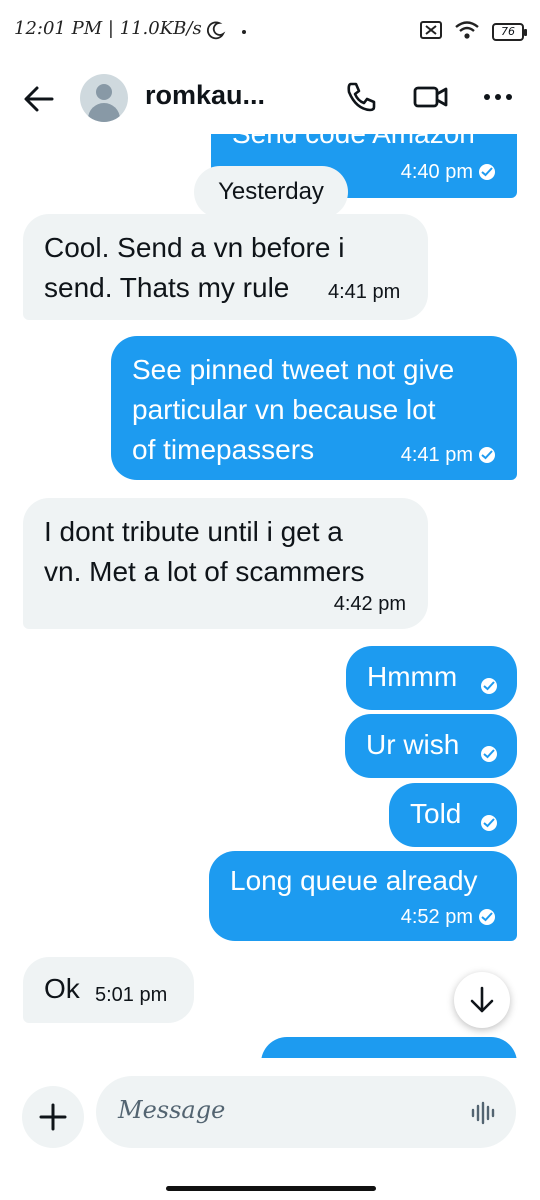  I want to click on more-options-button, so click(498, 97).